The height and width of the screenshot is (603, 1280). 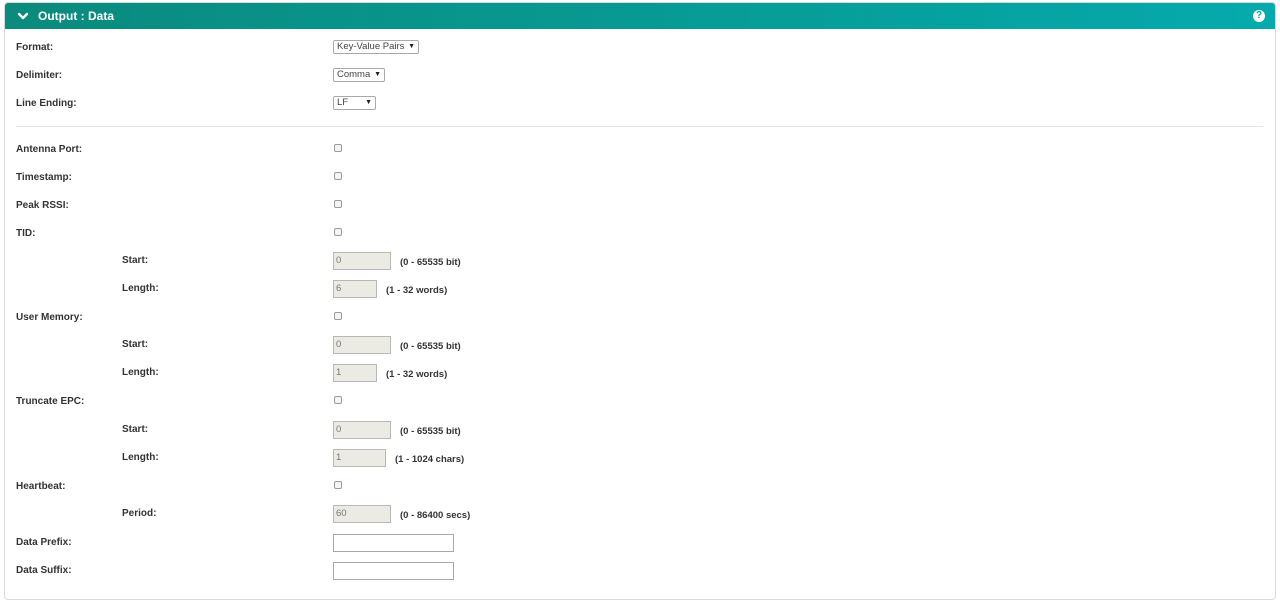 I want to click on user-memory-checkbox, so click(x=338, y=316).